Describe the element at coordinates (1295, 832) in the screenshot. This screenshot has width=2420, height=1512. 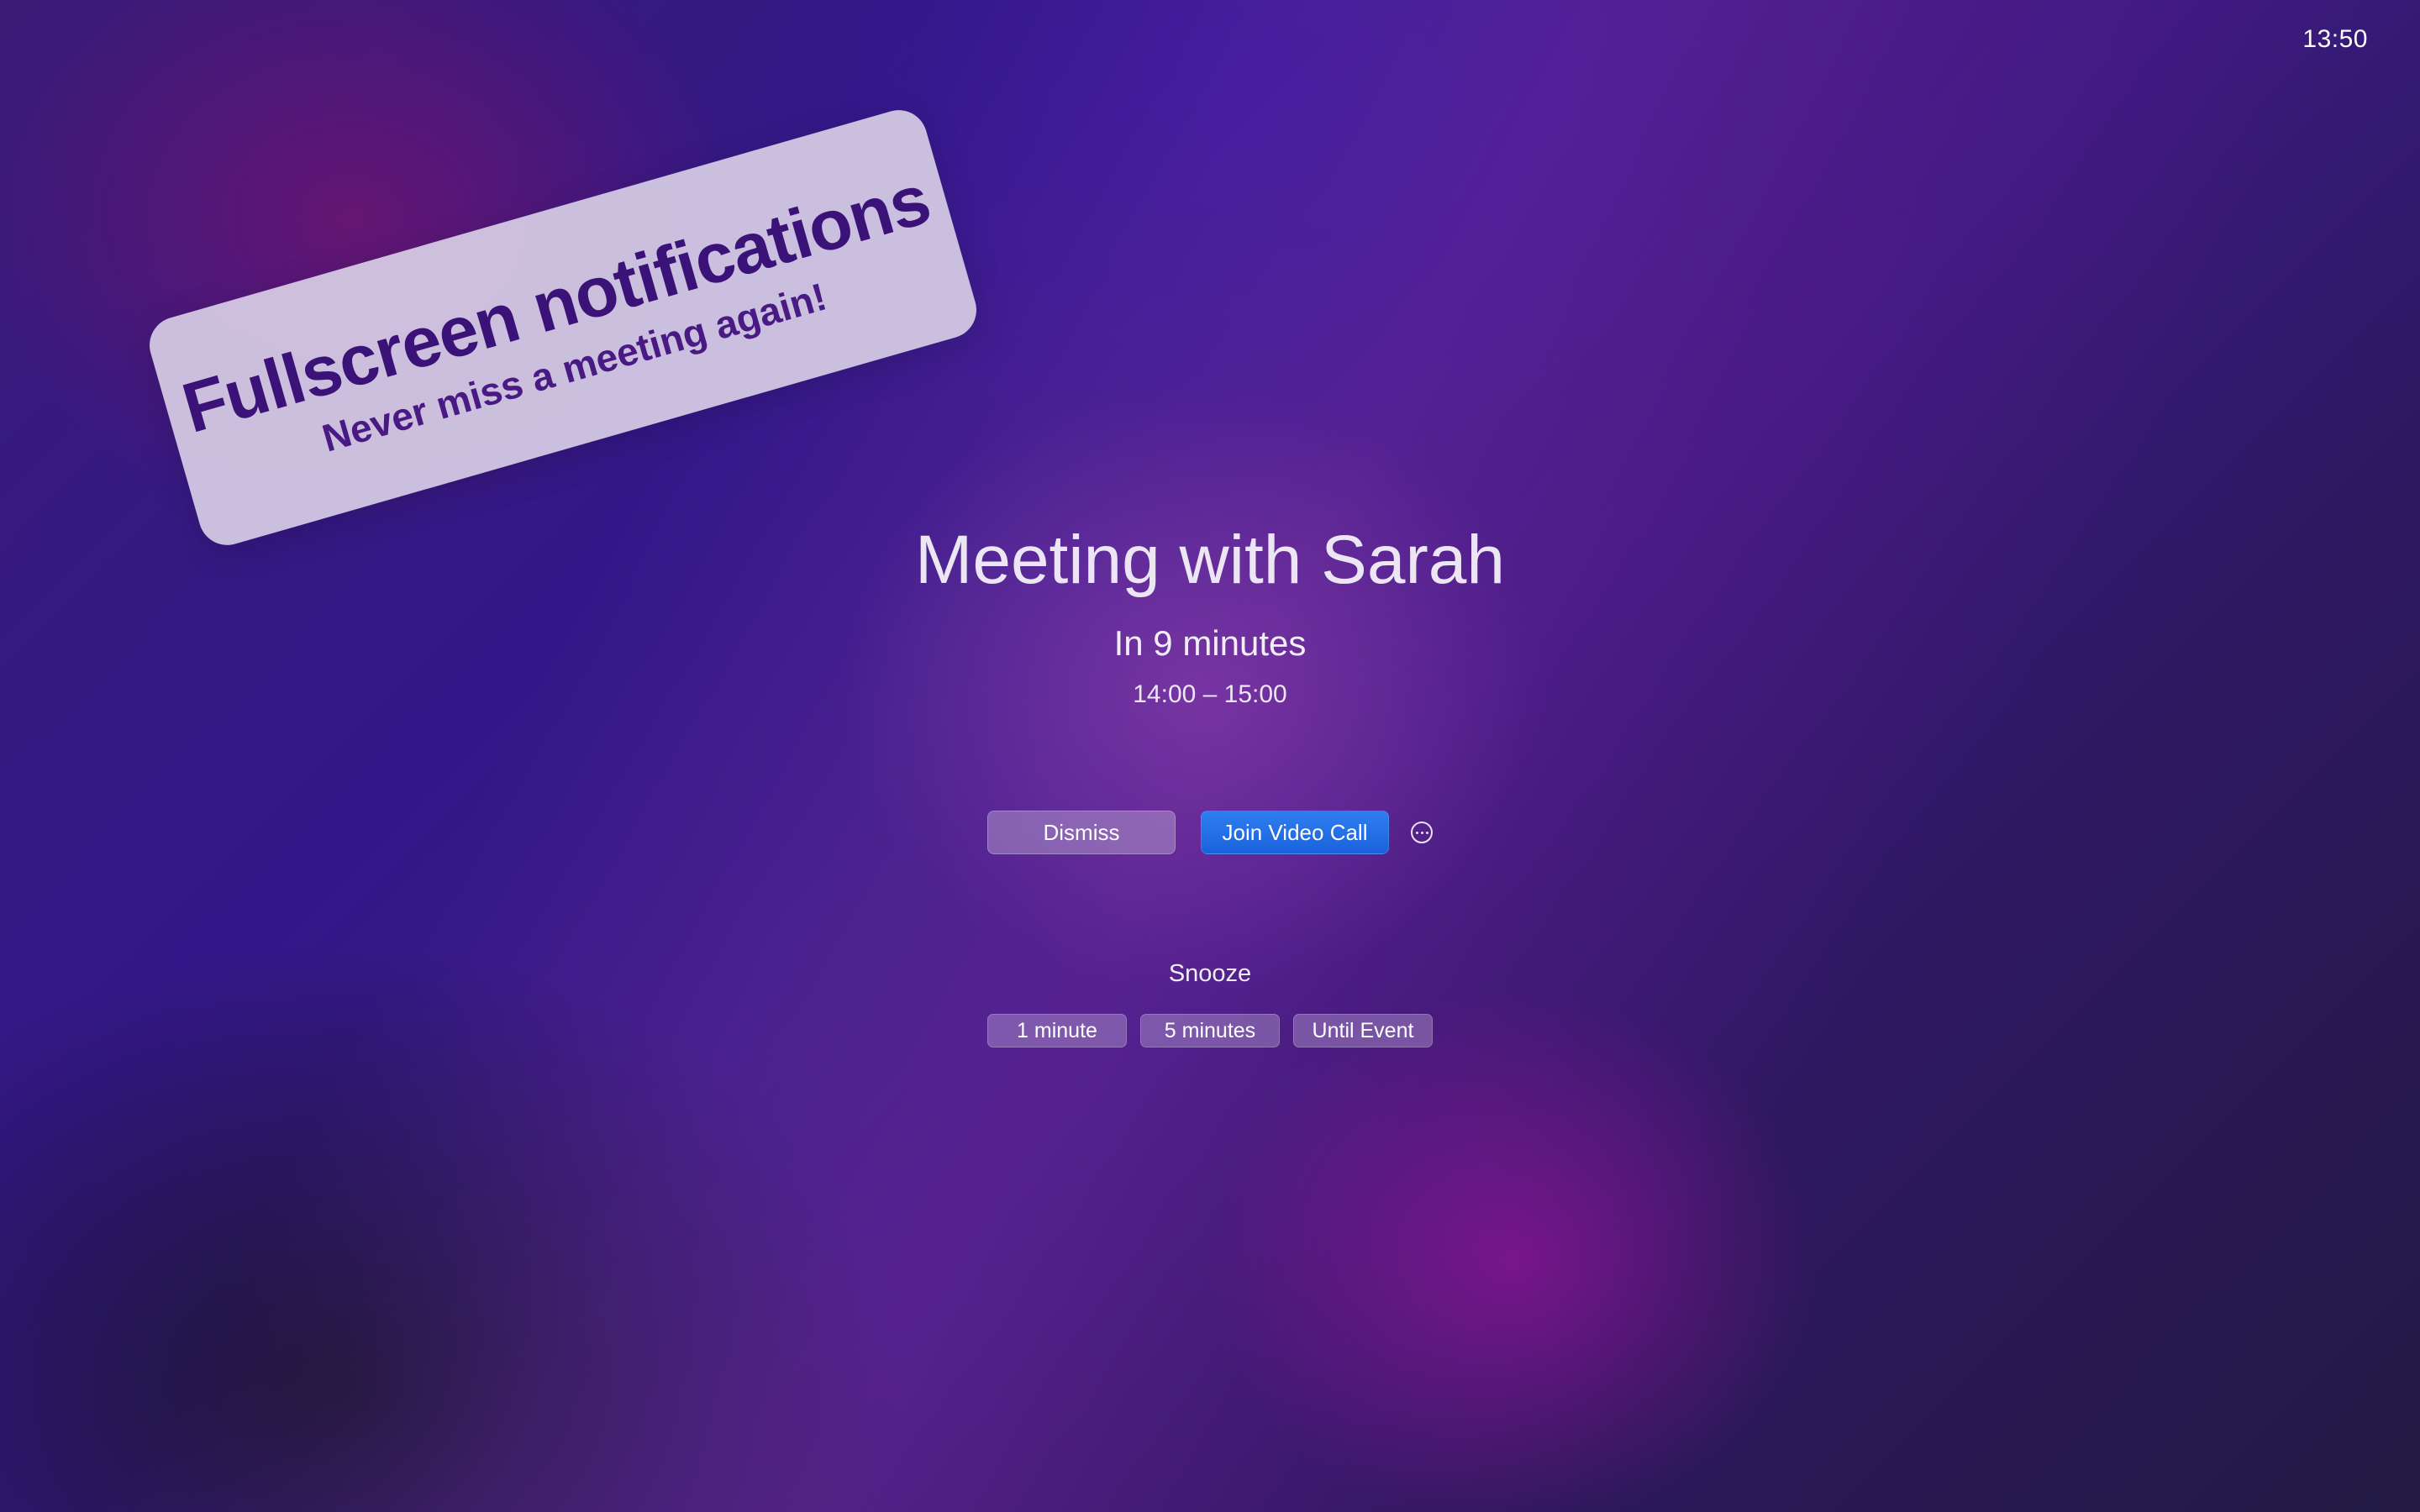
I see `join-video-call-button: Join Video Call` at that location.